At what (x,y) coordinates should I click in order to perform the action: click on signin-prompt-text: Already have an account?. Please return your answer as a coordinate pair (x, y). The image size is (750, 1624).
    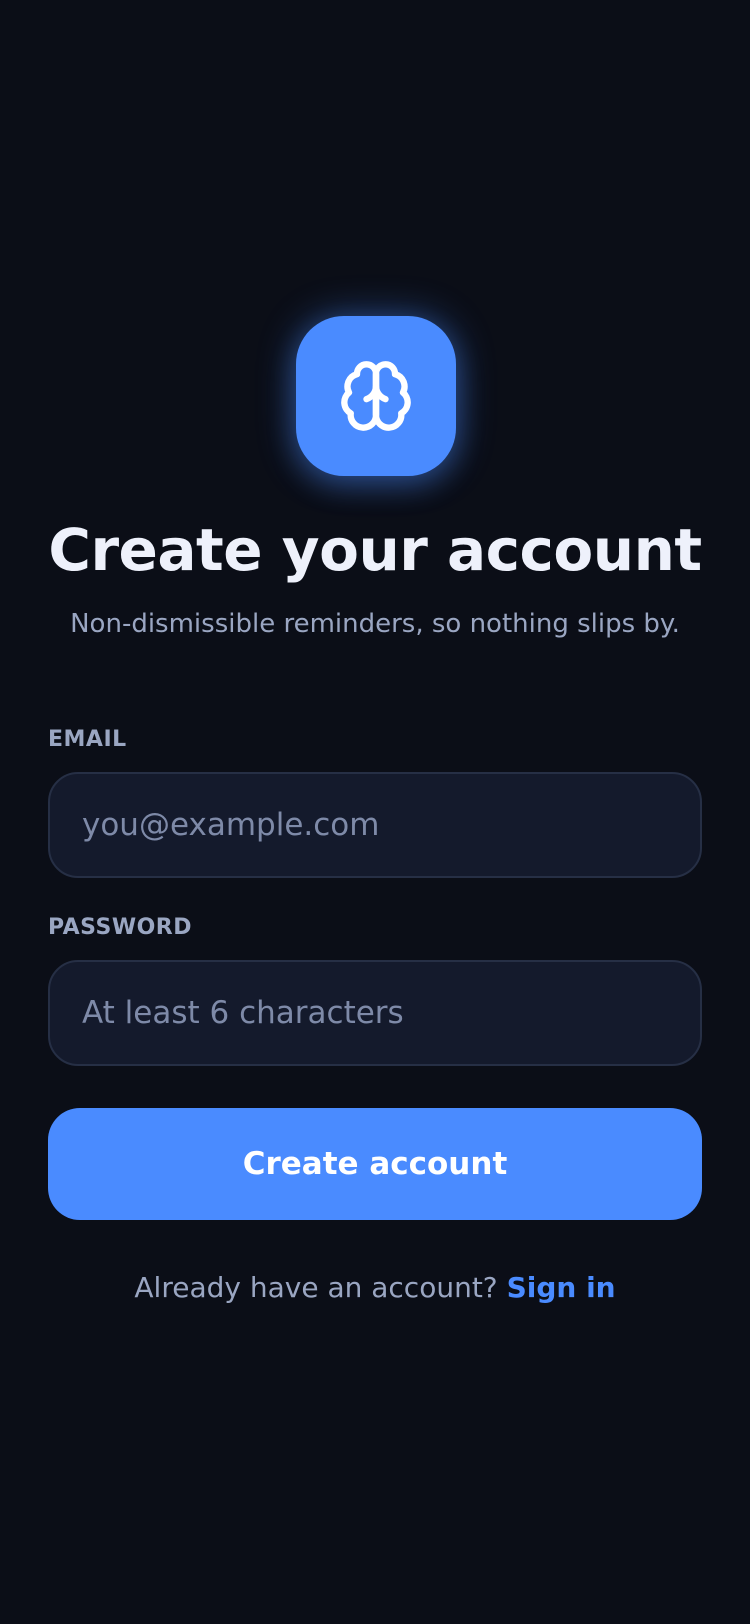
    Looking at the image, I should click on (316, 1287).